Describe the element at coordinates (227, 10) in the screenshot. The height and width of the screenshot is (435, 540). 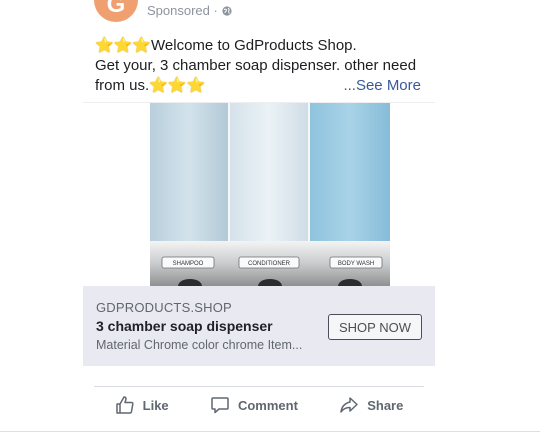
I see `globe-icon` at that location.